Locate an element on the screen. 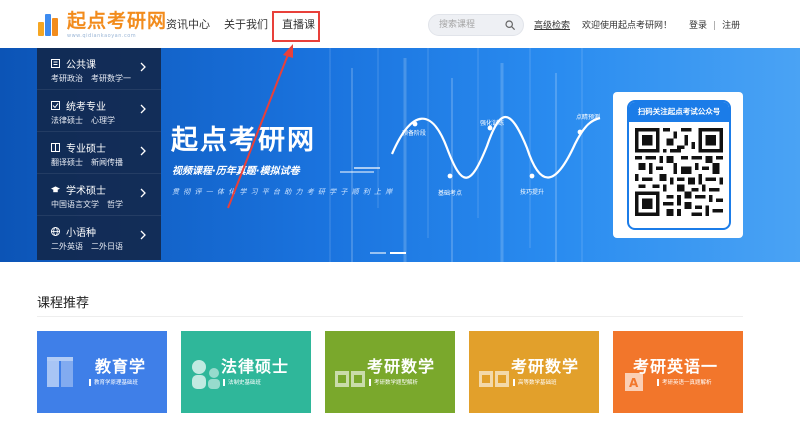  course-card-education: 教育学 教育学原理基础班 is located at coordinates (102, 372).